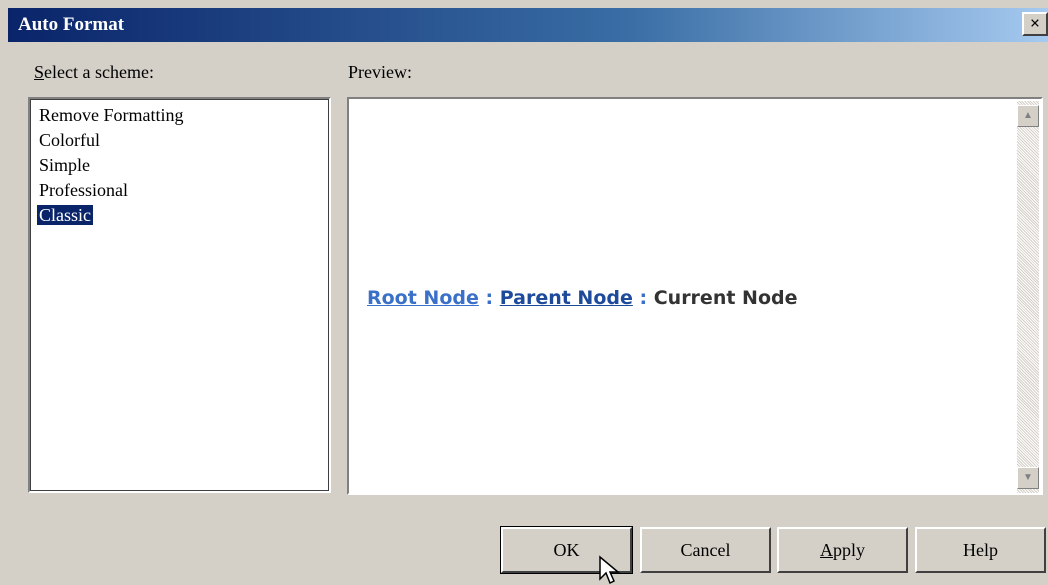 This screenshot has height=585, width=1048. I want to click on preview-label: Preview:, so click(380, 72).